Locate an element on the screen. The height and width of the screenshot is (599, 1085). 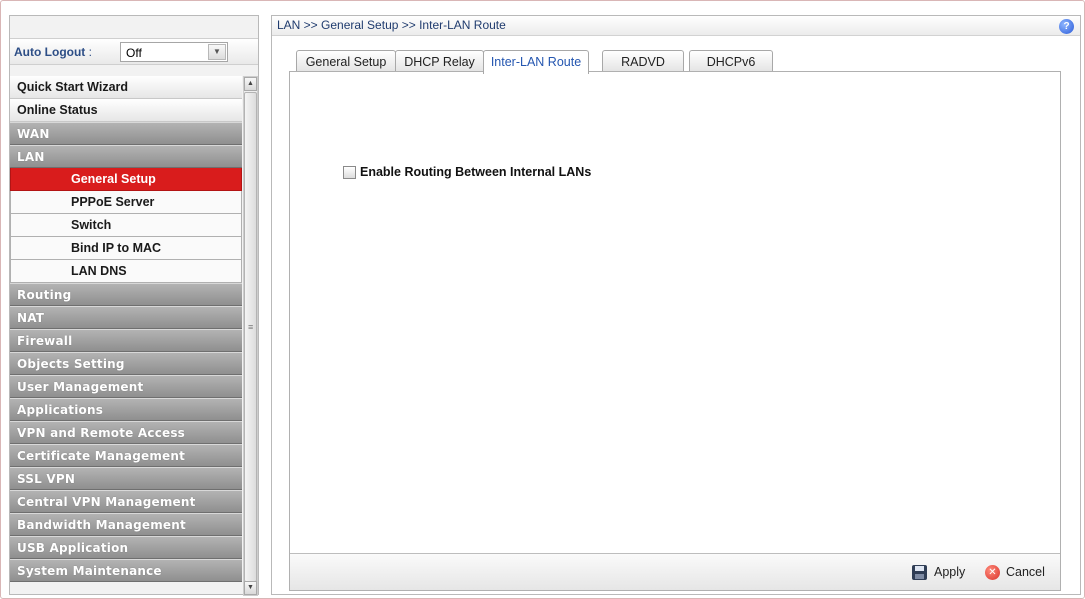
enable-routing-label: Enable Routing Between Internal LANs is located at coordinates (475, 172).